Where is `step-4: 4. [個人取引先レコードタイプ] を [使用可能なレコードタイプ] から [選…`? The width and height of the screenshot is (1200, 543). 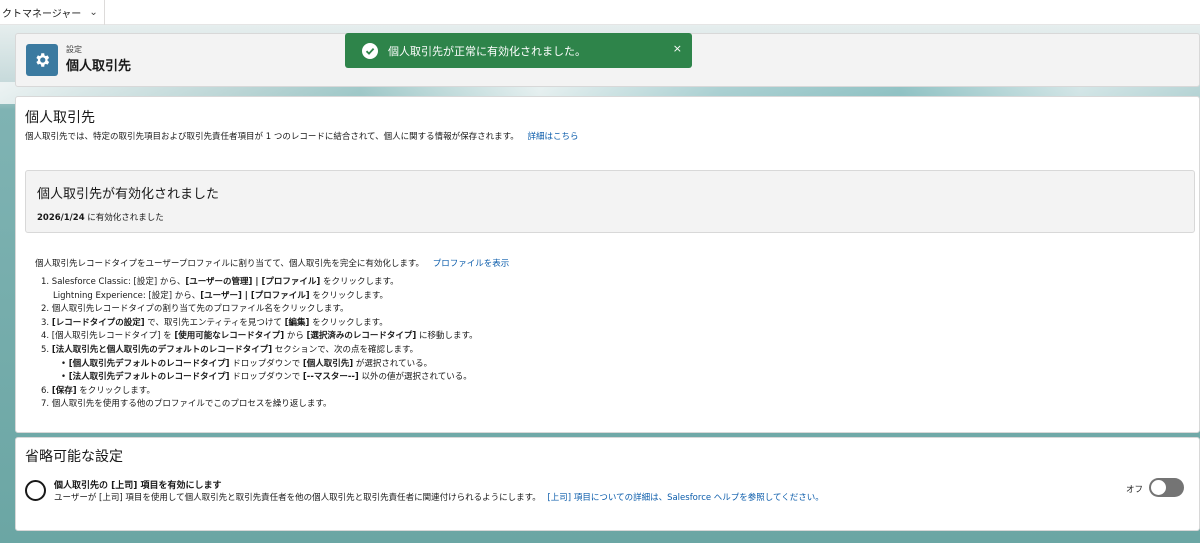 step-4: 4. [個人取引先レコードタイプ] を [使用可能なレコードタイプ] から [選… is located at coordinates (259, 337).